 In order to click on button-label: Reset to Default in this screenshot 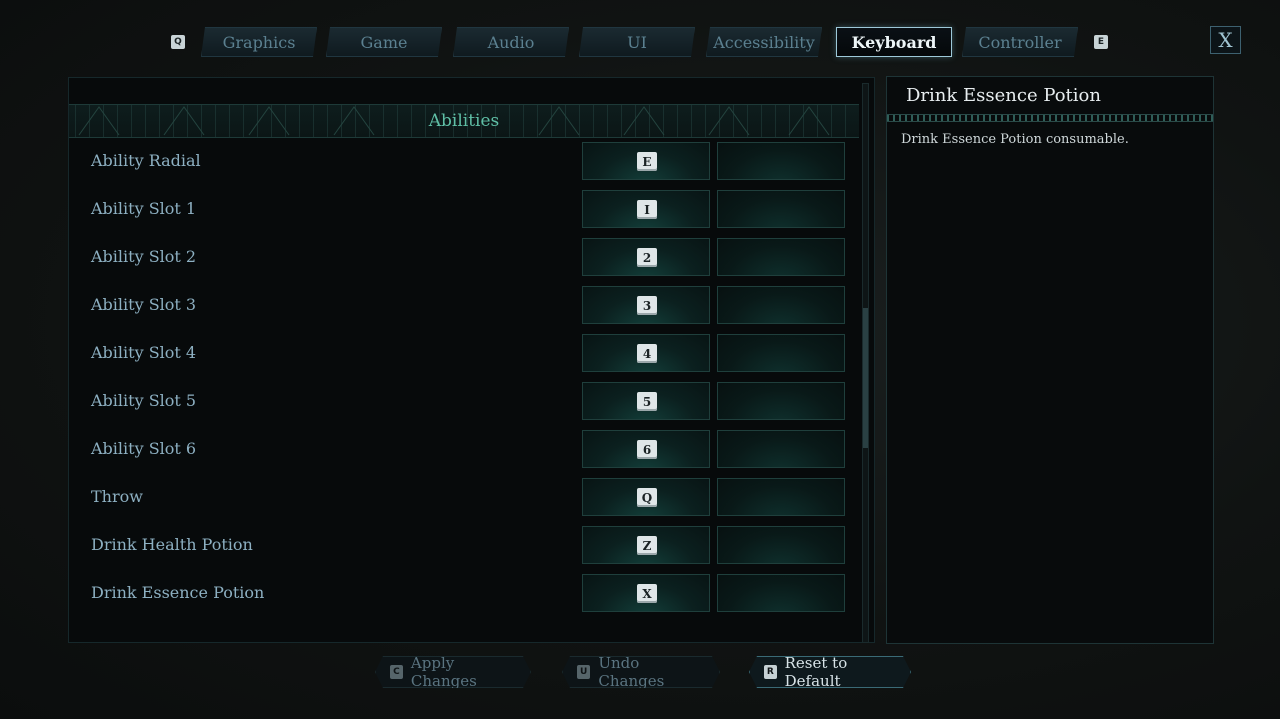, I will do `click(816, 672)`.